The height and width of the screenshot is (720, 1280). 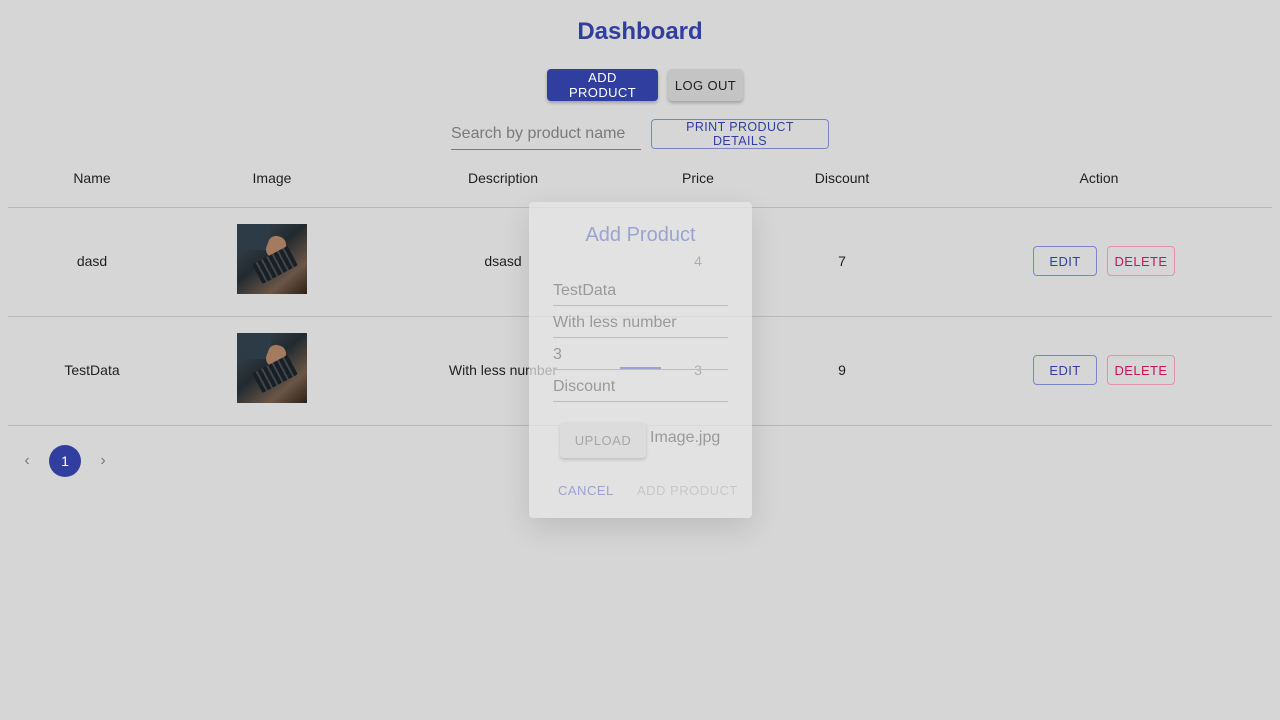 What do you see at coordinates (842, 178) in the screenshot?
I see `column-header-discount: Discount` at bounding box center [842, 178].